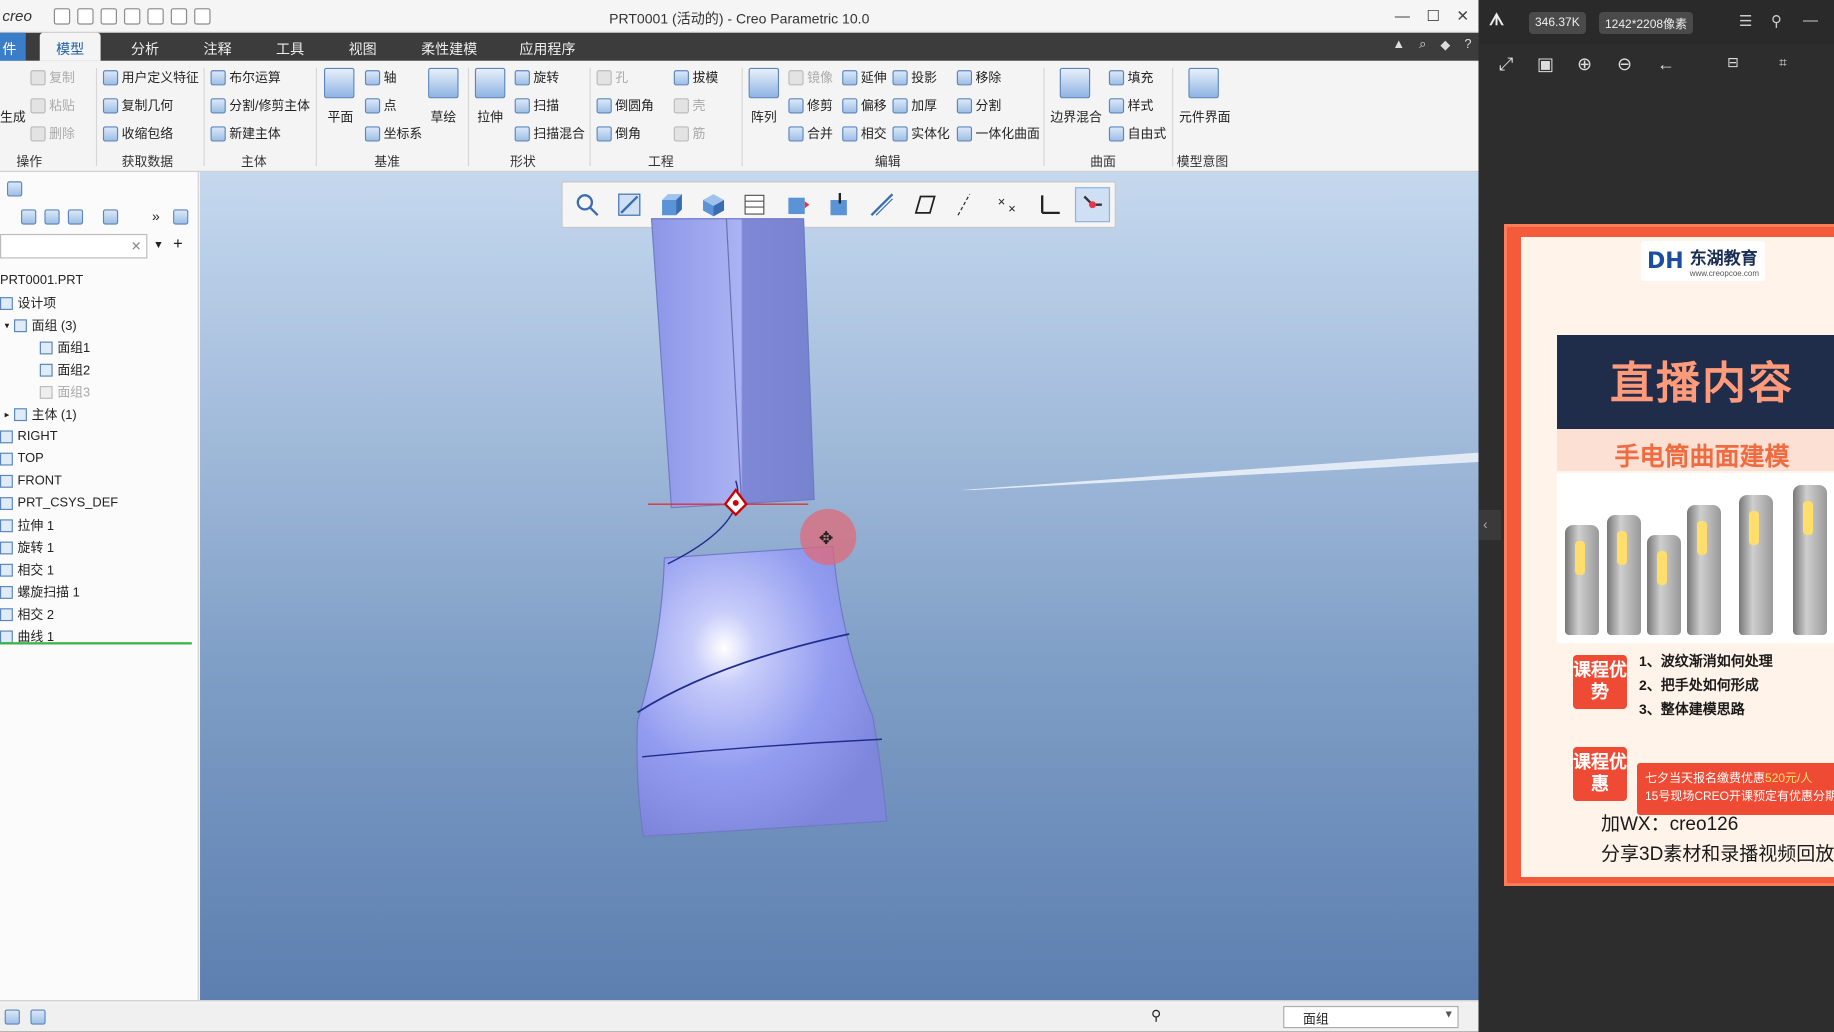 The height and width of the screenshot is (1032, 1834). I want to click on tab-applications: 应用程序, so click(547, 49).